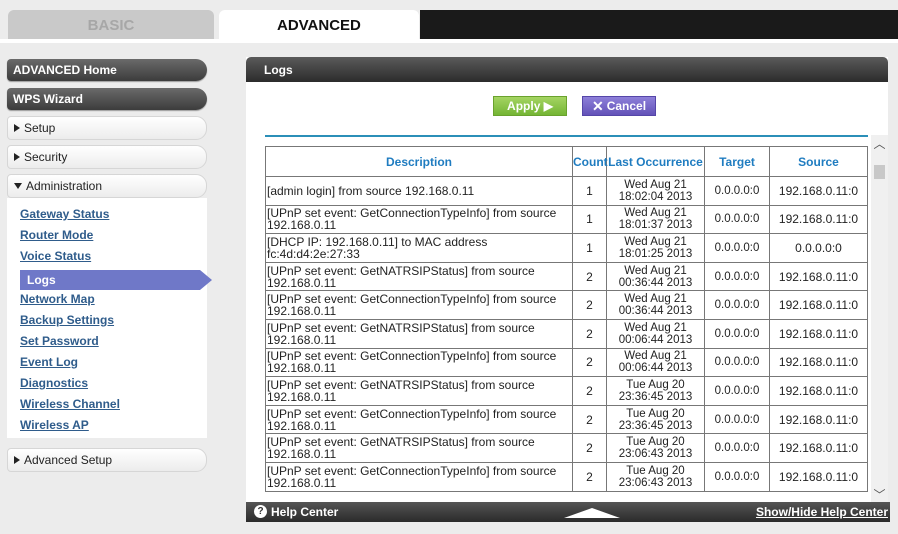  Describe the element at coordinates (48, 99) in the screenshot. I see `sidebar-item-label: WPS Wizard` at that location.